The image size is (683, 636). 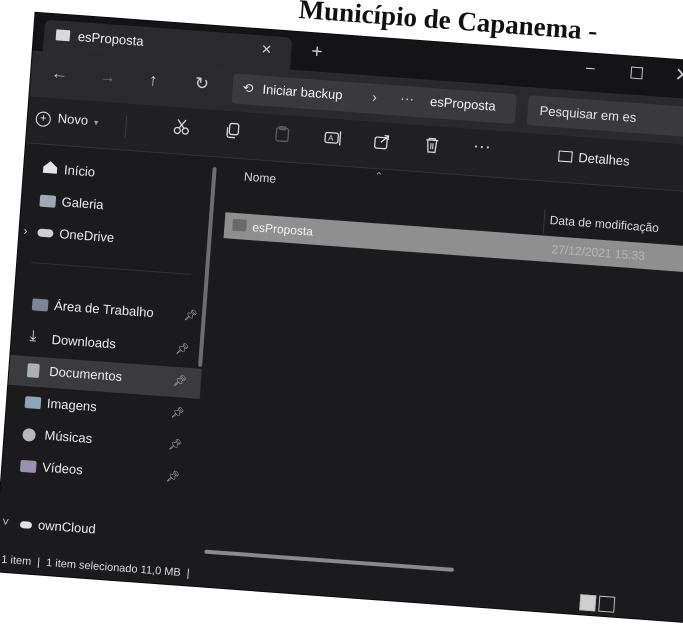 I want to click on chevron-down-icon: ▾, so click(x=96, y=122).